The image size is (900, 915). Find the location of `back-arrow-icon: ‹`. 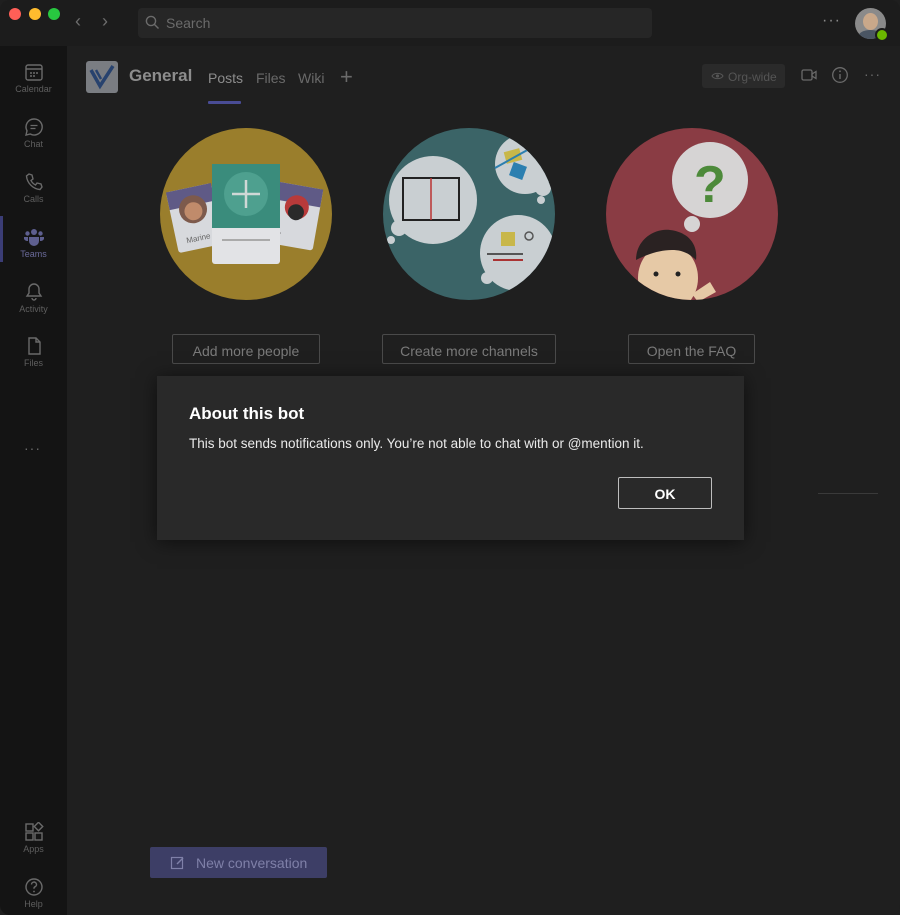

back-arrow-icon: ‹ is located at coordinates (78, 21).